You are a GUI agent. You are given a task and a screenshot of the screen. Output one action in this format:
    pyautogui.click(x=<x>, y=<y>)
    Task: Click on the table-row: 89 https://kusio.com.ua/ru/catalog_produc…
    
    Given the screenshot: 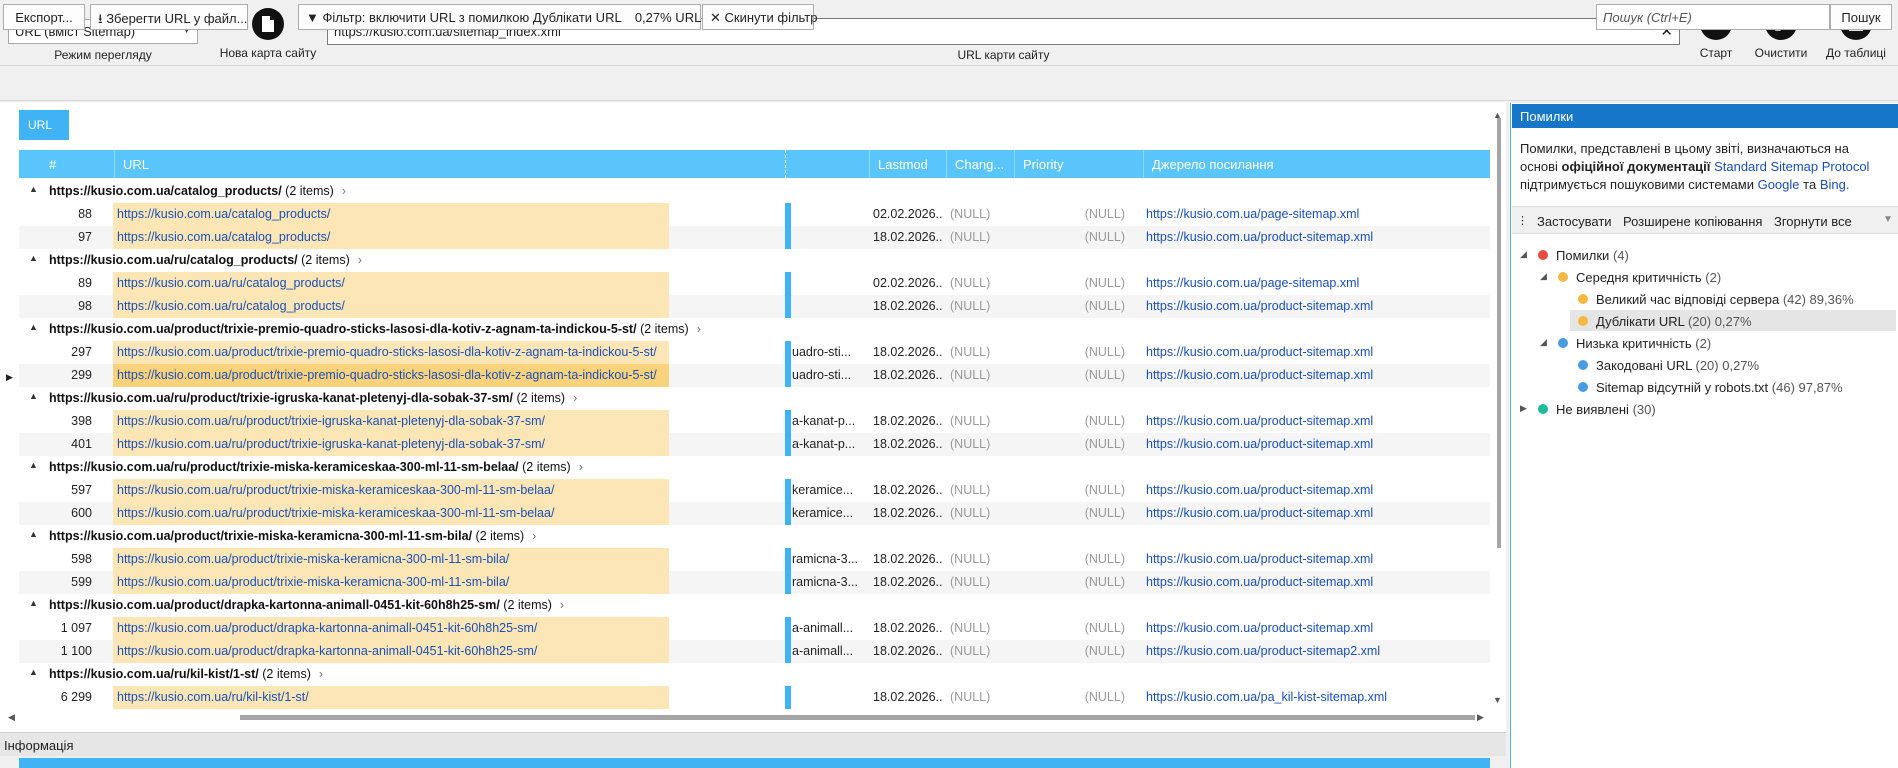 What is the action you would take?
    pyautogui.click(x=754, y=283)
    